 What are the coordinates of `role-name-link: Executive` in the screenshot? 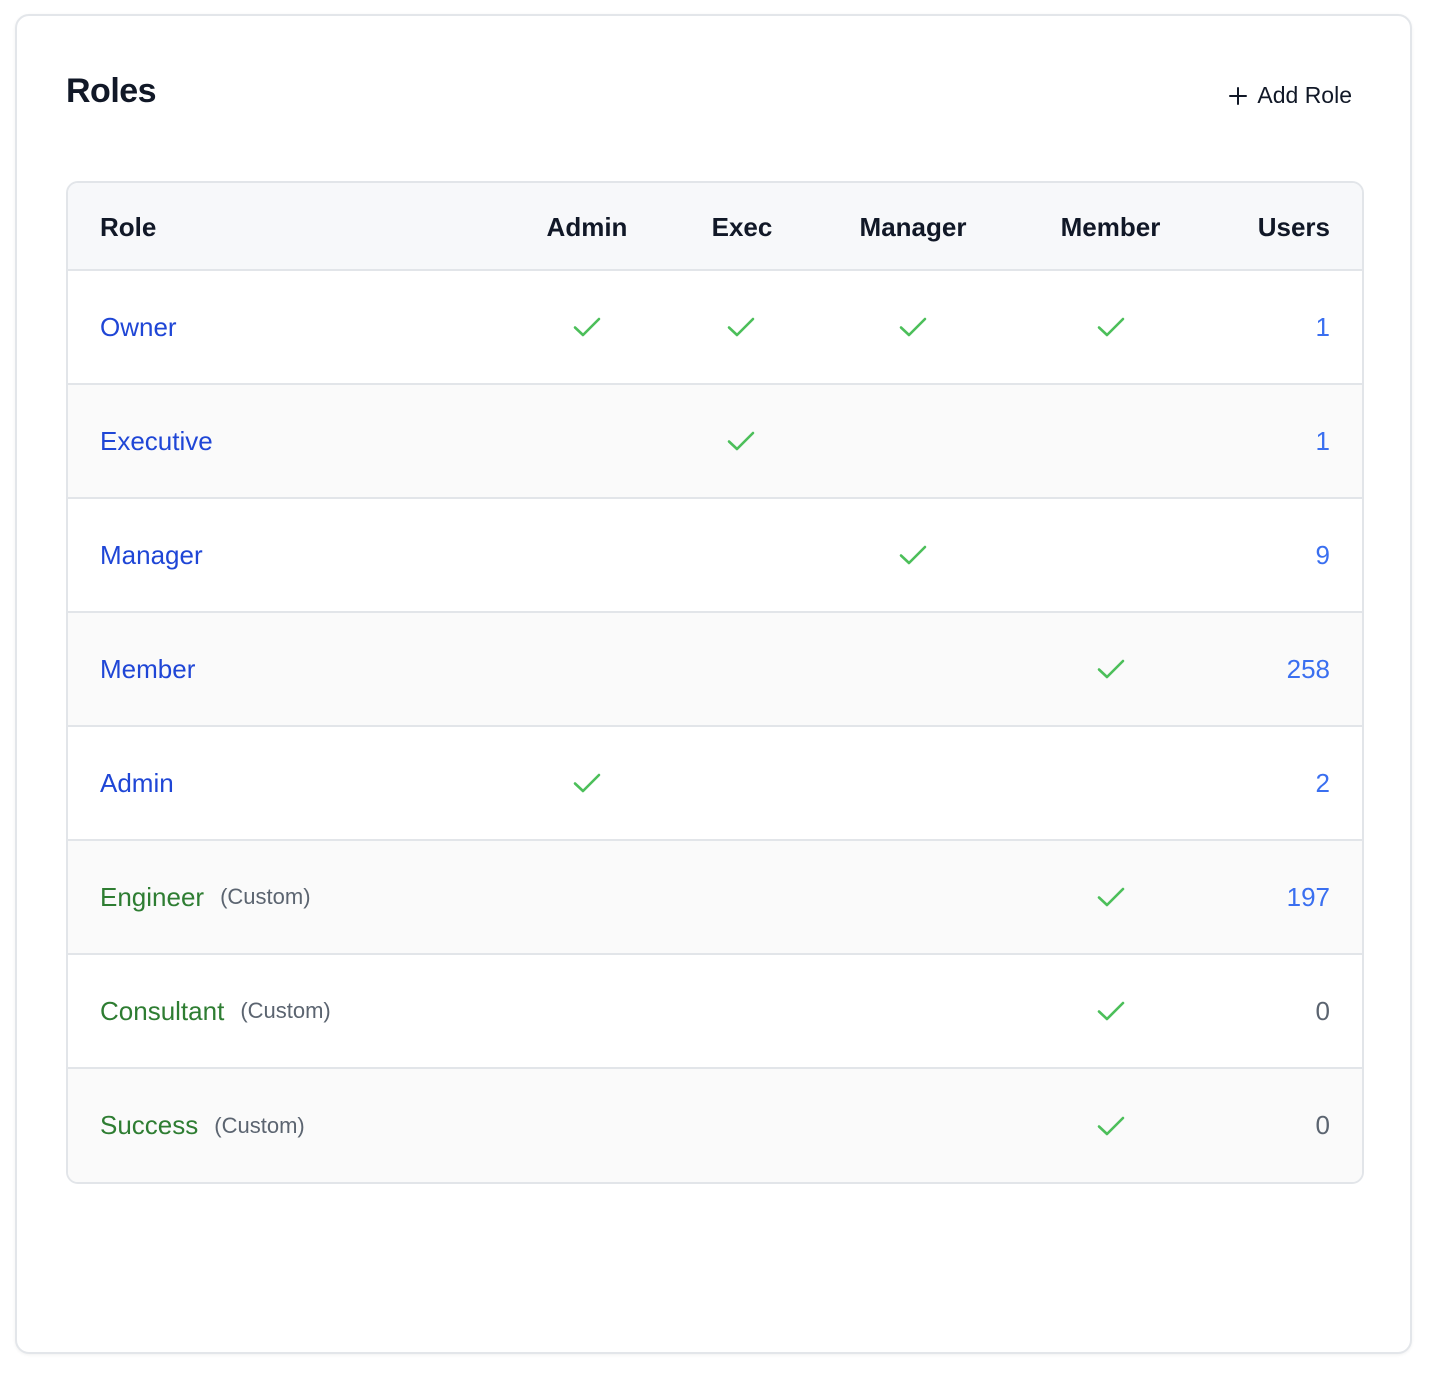 It's located at (156, 441).